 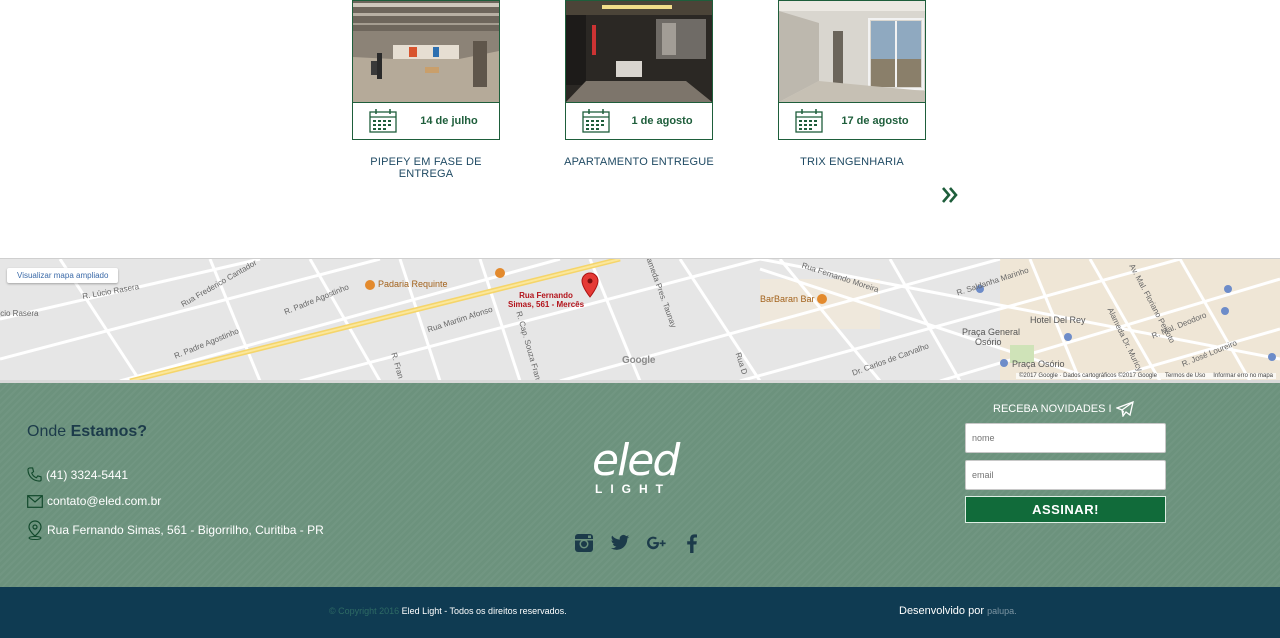 What do you see at coordinates (991, 332) in the screenshot?
I see `map-poi-label: Praça General` at bounding box center [991, 332].